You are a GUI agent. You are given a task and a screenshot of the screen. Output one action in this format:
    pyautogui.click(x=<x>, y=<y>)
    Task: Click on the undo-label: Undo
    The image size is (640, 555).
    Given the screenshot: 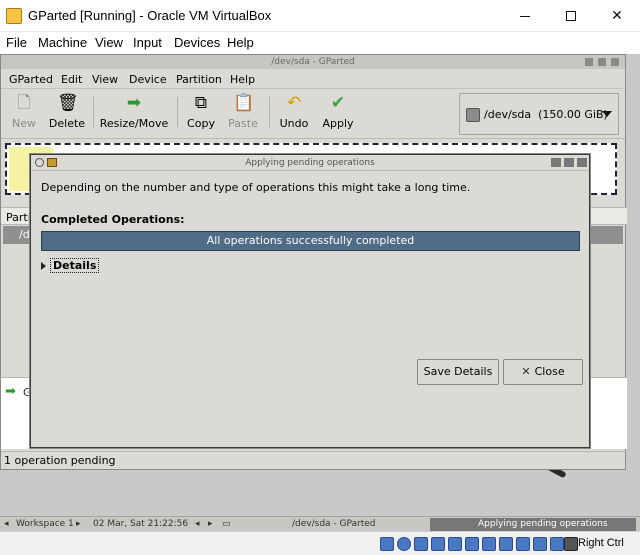 What is the action you would take?
    pyautogui.click(x=294, y=123)
    